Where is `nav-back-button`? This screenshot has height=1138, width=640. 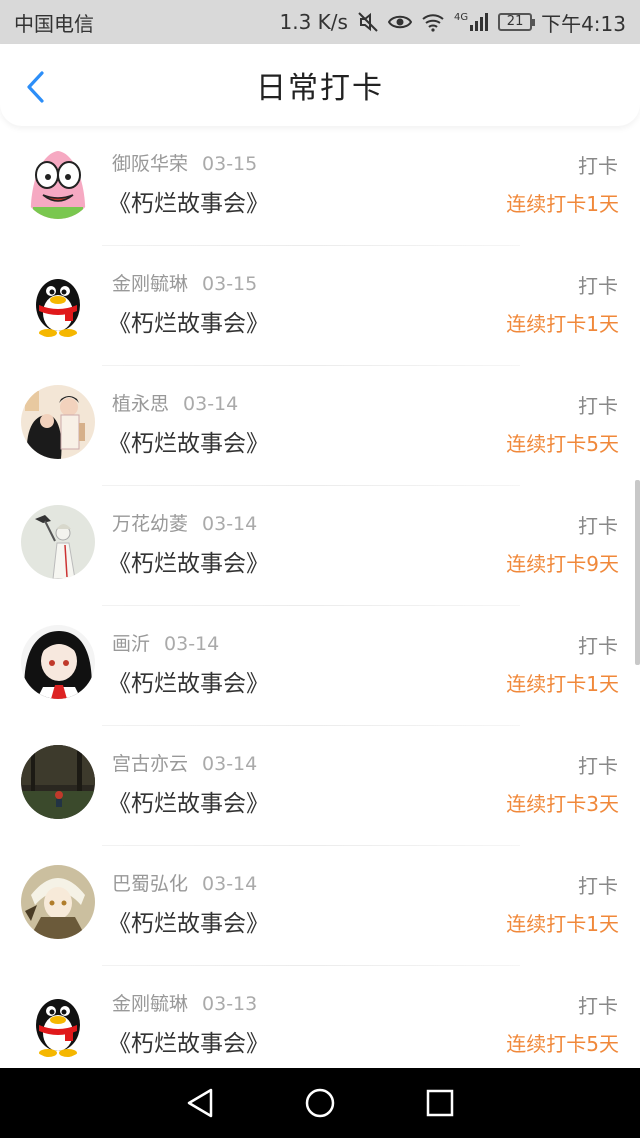
nav-back-button is located at coordinates (200, 1103).